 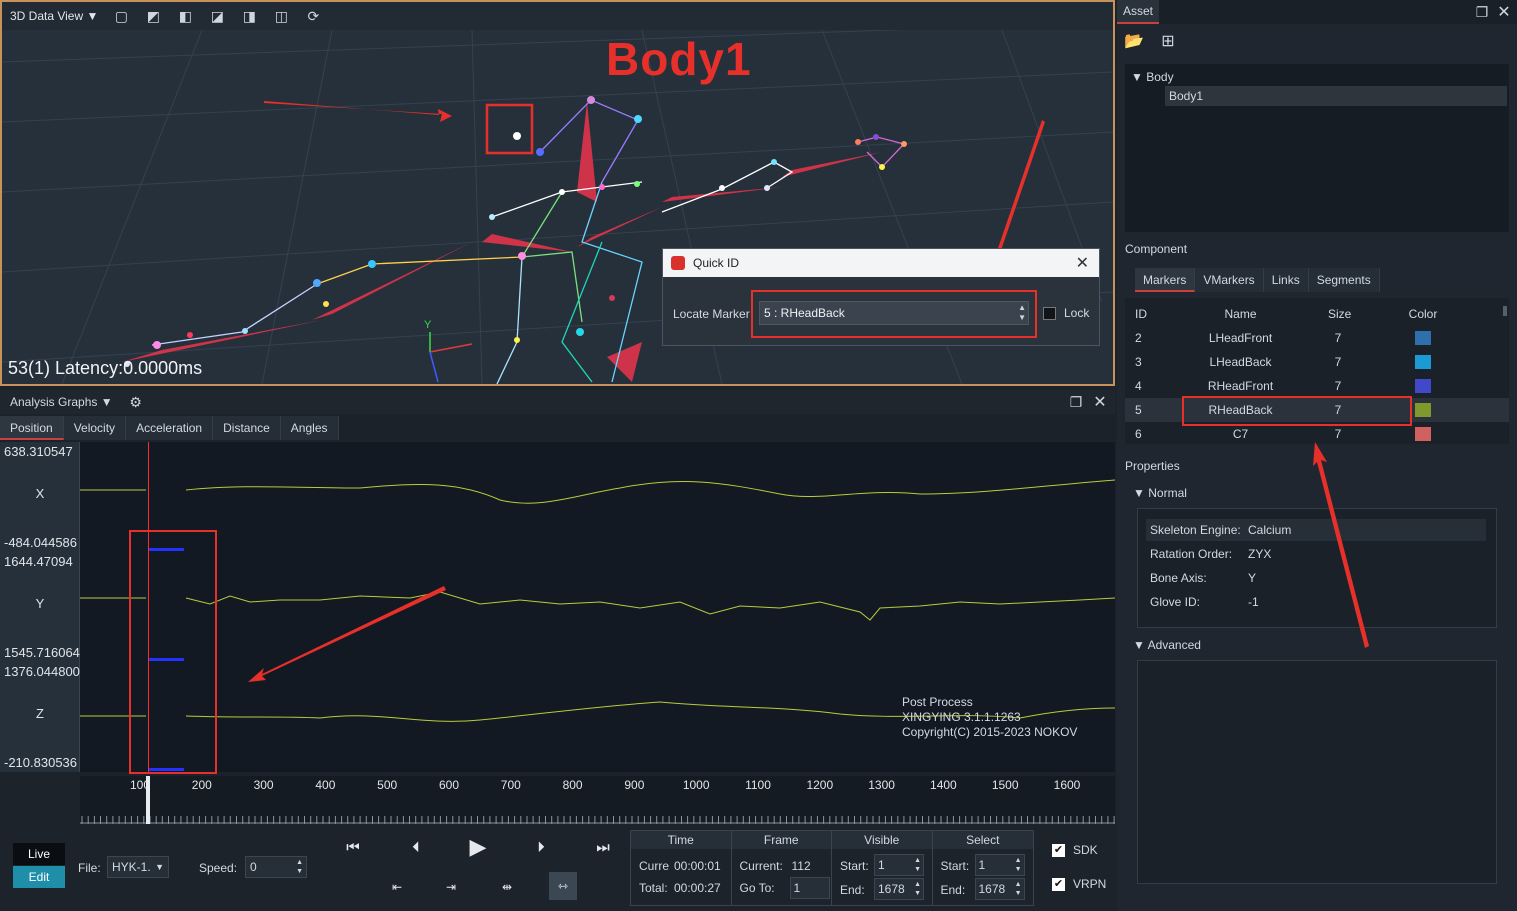 What do you see at coordinates (1138, 12) in the screenshot?
I see `tab-asset: Asset` at bounding box center [1138, 12].